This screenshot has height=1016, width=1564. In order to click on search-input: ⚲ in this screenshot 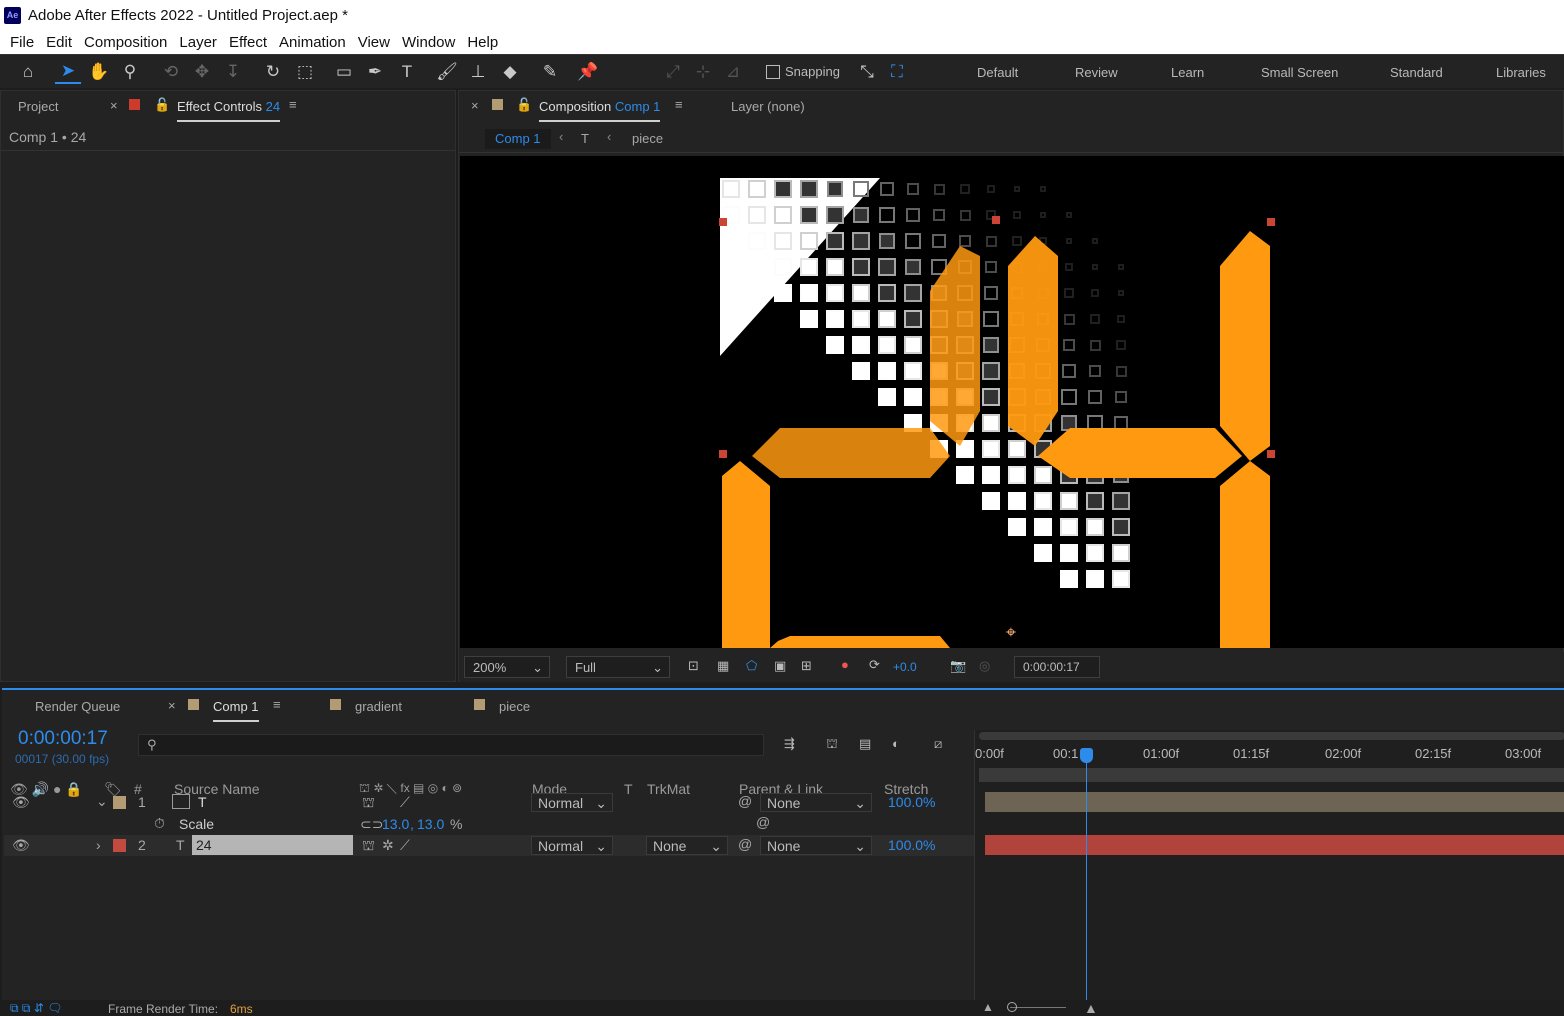, I will do `click(451, 745)`.